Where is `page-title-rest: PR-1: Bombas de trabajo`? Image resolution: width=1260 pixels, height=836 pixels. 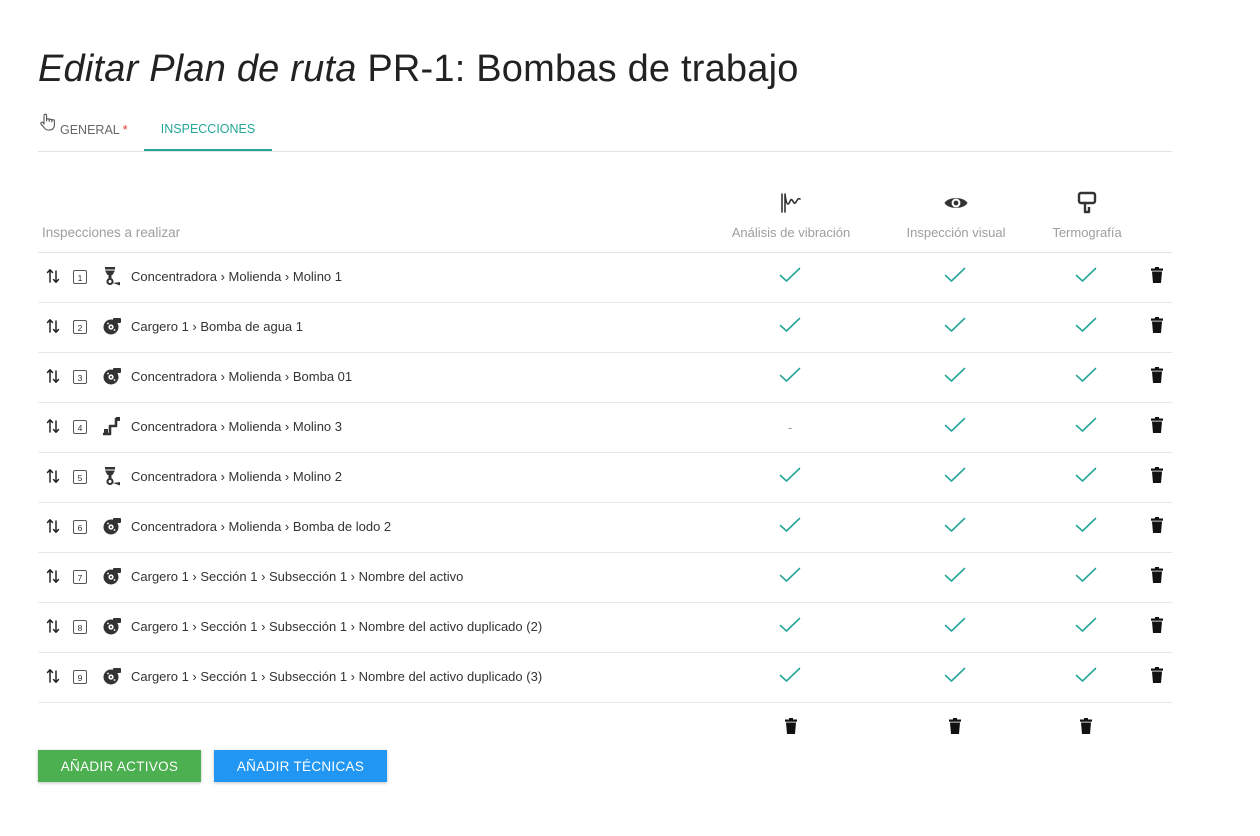
page-title-rest: PR-1: Bombas de trabajo is located at coordinates (583, 69).